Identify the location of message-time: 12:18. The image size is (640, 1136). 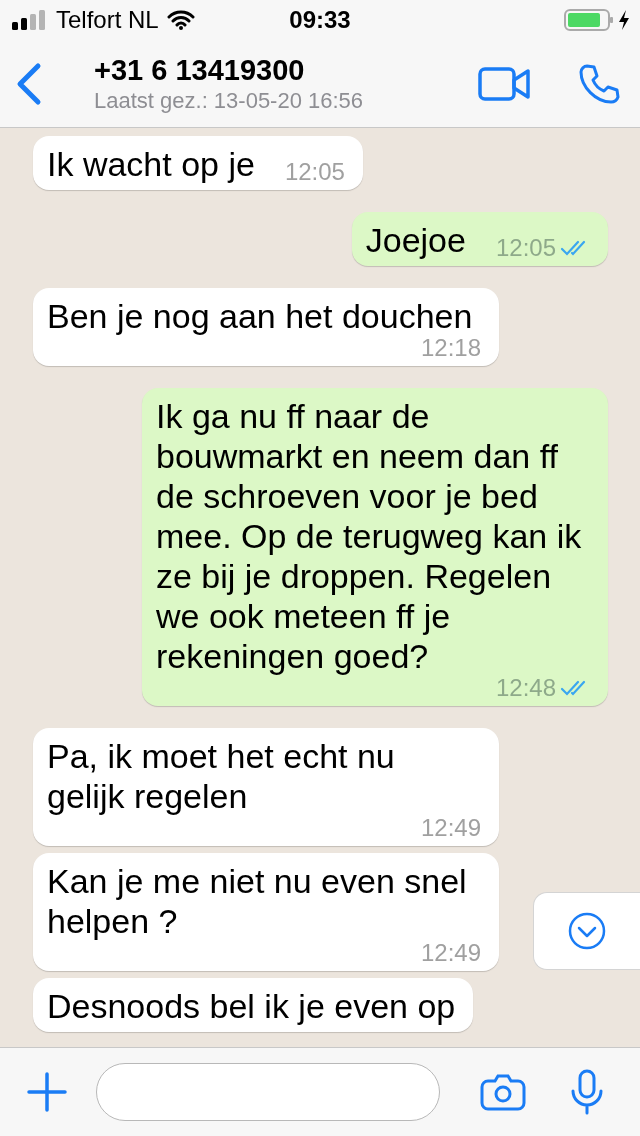
(450, 348).